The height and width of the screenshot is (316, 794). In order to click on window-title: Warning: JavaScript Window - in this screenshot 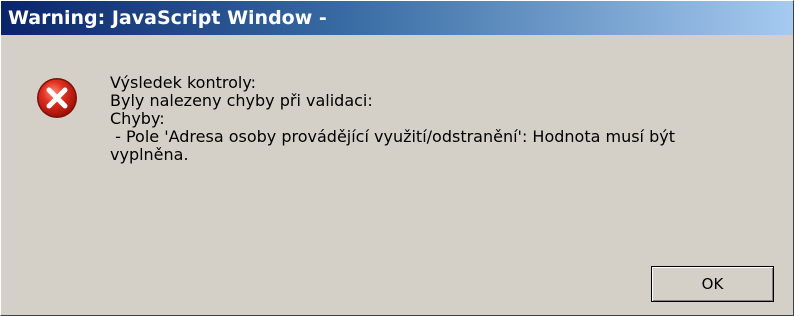, I will do `click(167, 18)`.